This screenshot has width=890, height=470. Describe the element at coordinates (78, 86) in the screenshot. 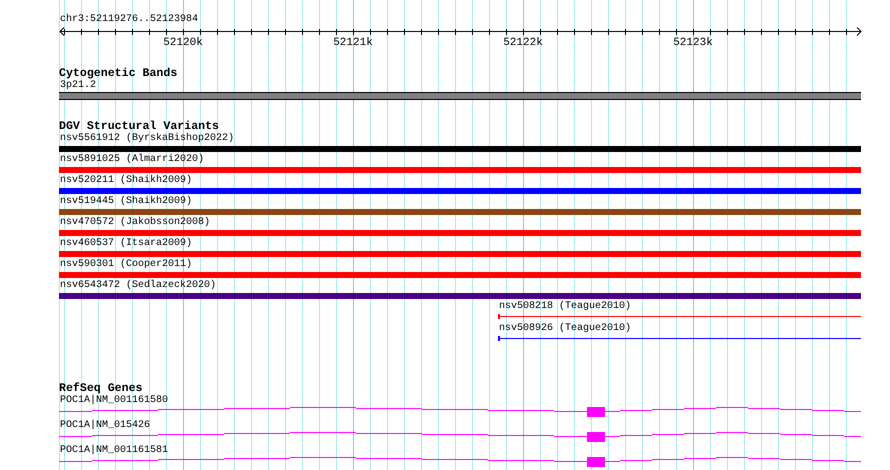

I see `band-label: 3p21.2` at that location.